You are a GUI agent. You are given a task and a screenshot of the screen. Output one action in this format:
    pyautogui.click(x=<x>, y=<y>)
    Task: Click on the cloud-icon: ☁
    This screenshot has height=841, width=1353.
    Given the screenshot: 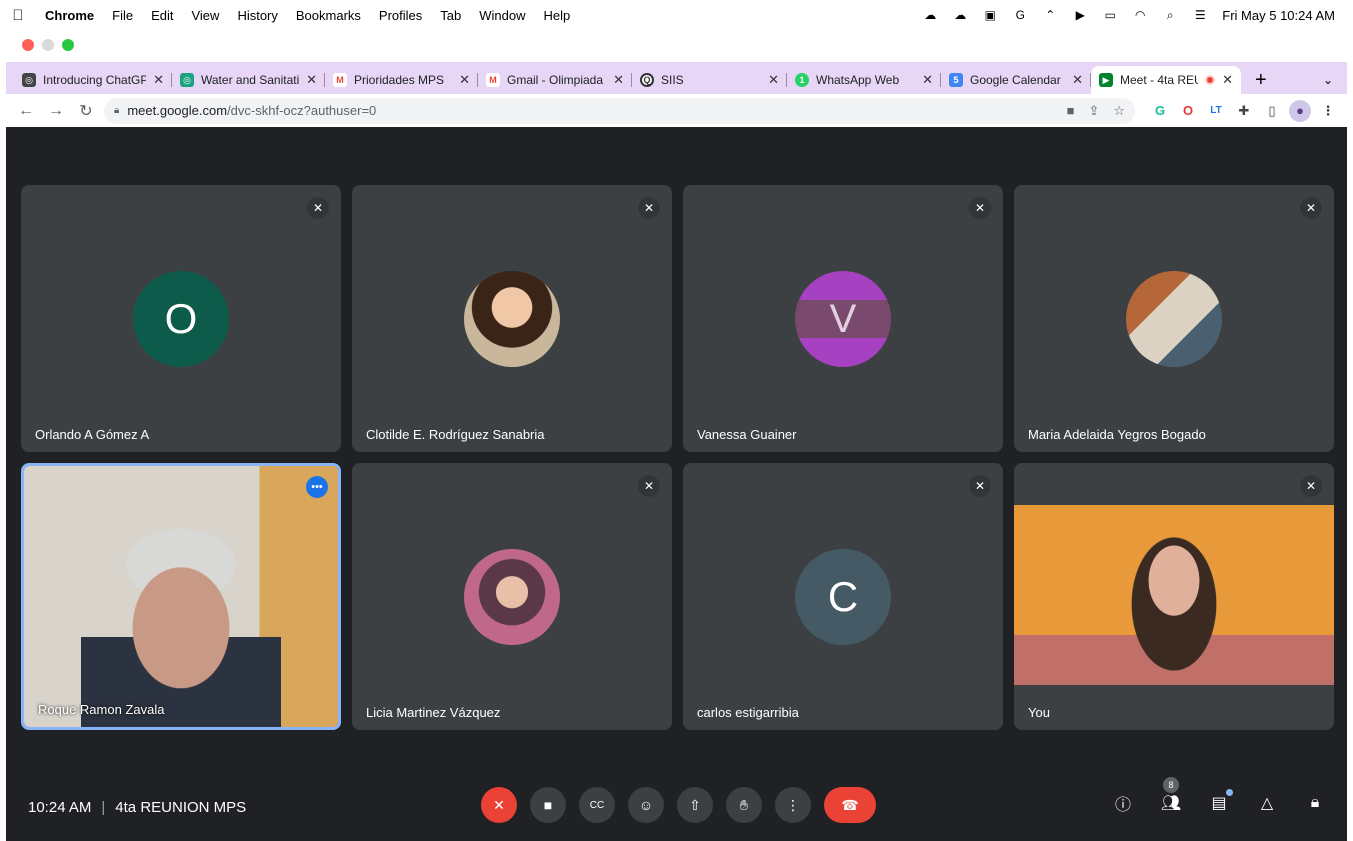 What is the action you would take?
    pyautogui.click(x=960, y=15)
    